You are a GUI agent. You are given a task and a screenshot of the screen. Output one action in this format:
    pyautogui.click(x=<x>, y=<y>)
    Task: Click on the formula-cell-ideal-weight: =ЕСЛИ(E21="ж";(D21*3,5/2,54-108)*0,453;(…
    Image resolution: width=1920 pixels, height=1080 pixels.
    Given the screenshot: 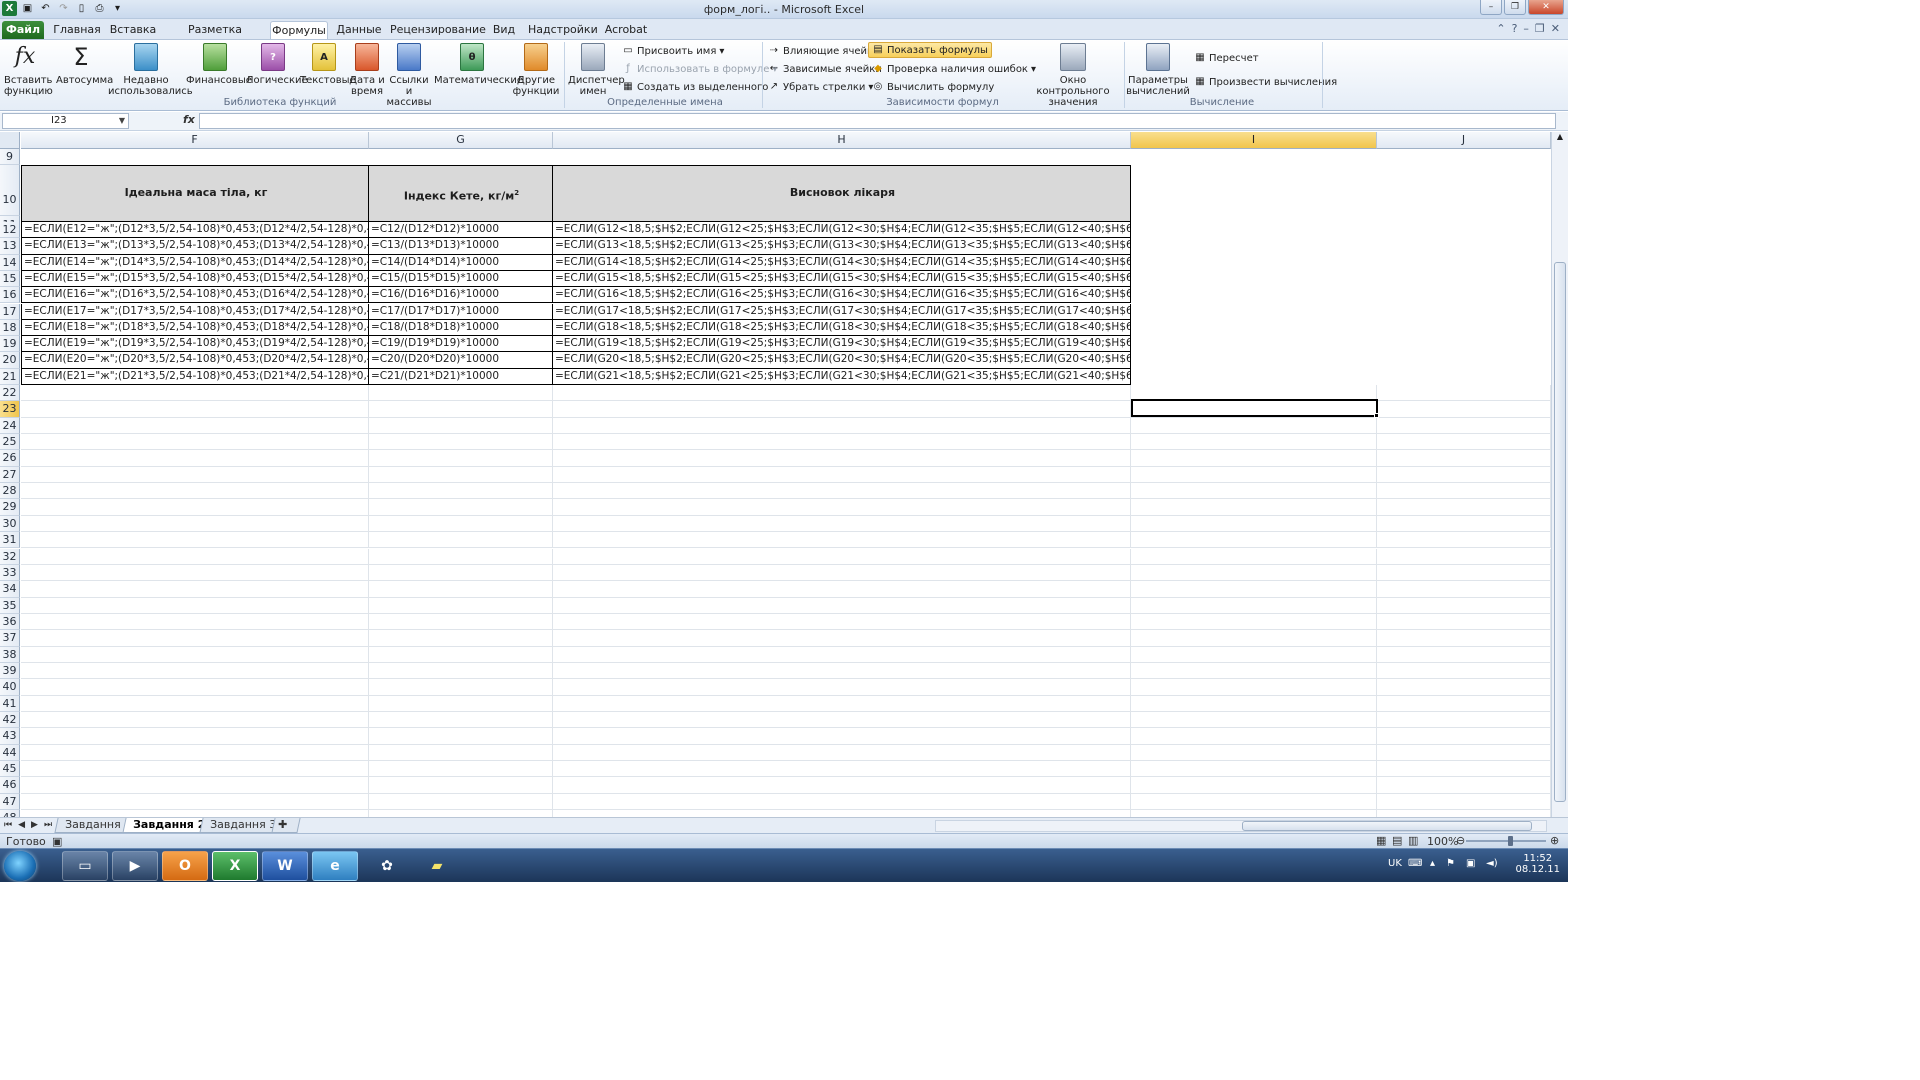 What is the action you would take?
    pyautogui.click(x=195, y=376)
    